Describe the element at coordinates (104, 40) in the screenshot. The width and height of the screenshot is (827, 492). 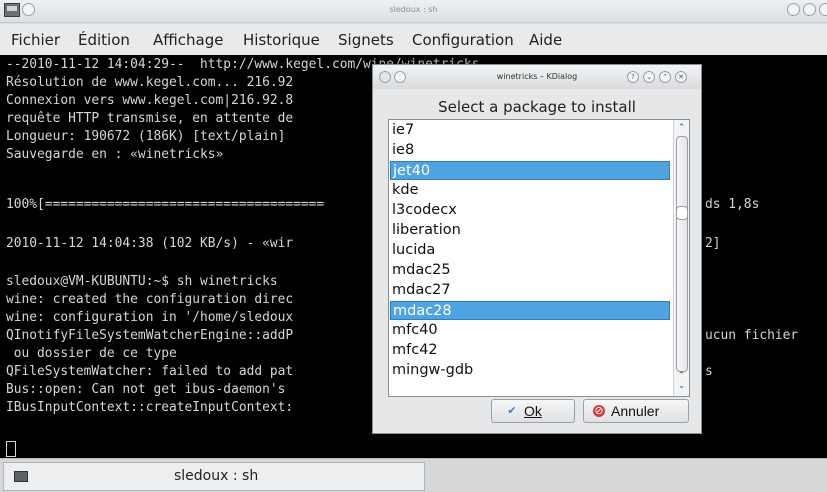
I see `menu-edition: Édition` at that location.